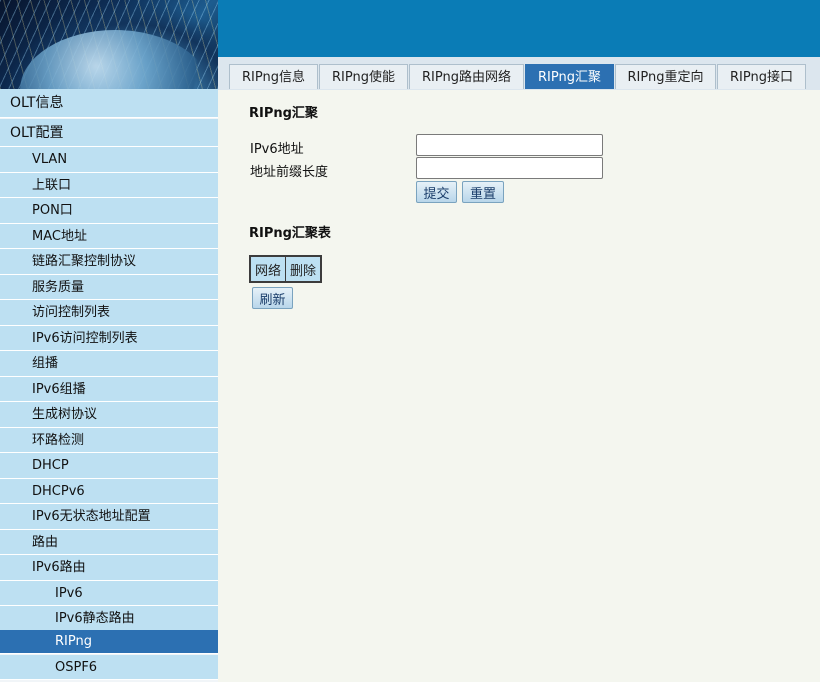 This screenshot has width=820, height=682. What do you see at coordinates (109, 491) in the screenshot?
I see `sidebar-item-dhcpv6: DHCPv6` at bounding box center [109, 491].